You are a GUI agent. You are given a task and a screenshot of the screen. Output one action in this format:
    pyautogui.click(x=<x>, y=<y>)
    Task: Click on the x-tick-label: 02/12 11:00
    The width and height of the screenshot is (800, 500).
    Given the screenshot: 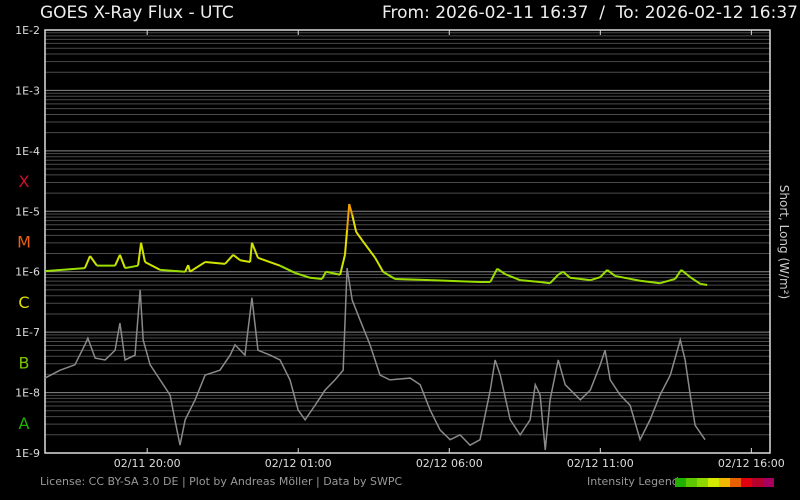 What is the action you would take?
    pyautogui.click(x=600, y=463)
    